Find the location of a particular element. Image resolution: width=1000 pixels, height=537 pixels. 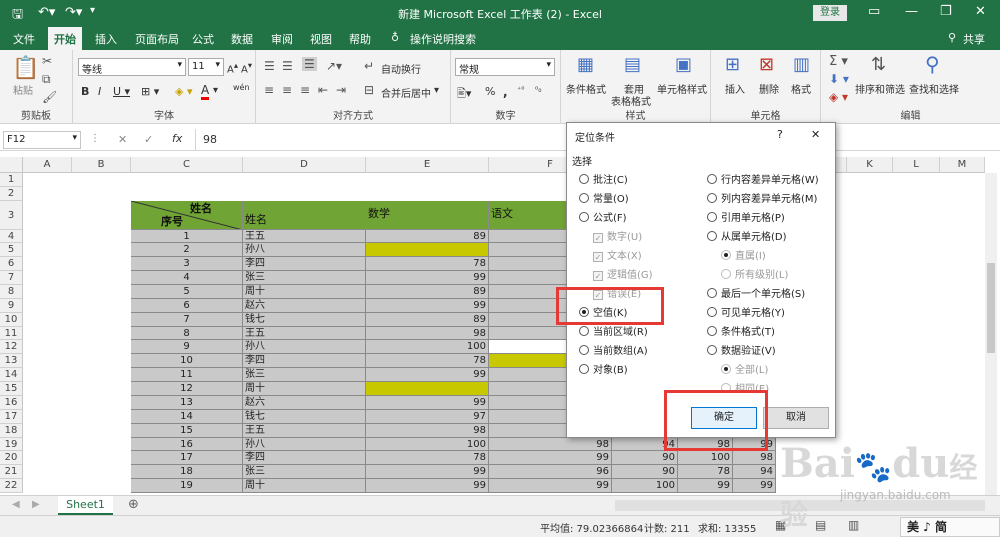

login-button: 登录 is located at coordinates (830, 13).